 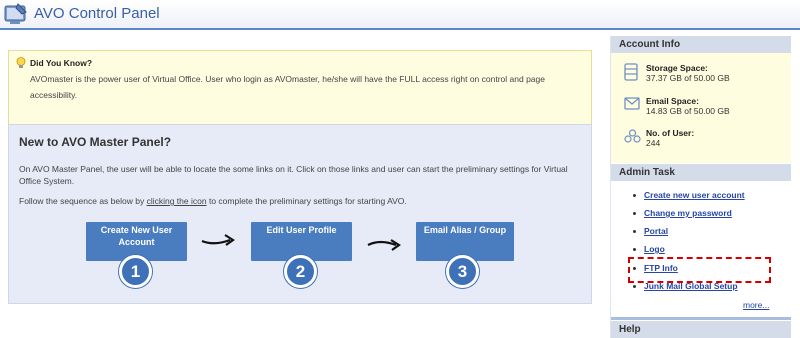 What do you see at coordinates (694, 195) in the screenshot?
I see `admin-link-label: Create new user account` at bounding box center [694, 195].